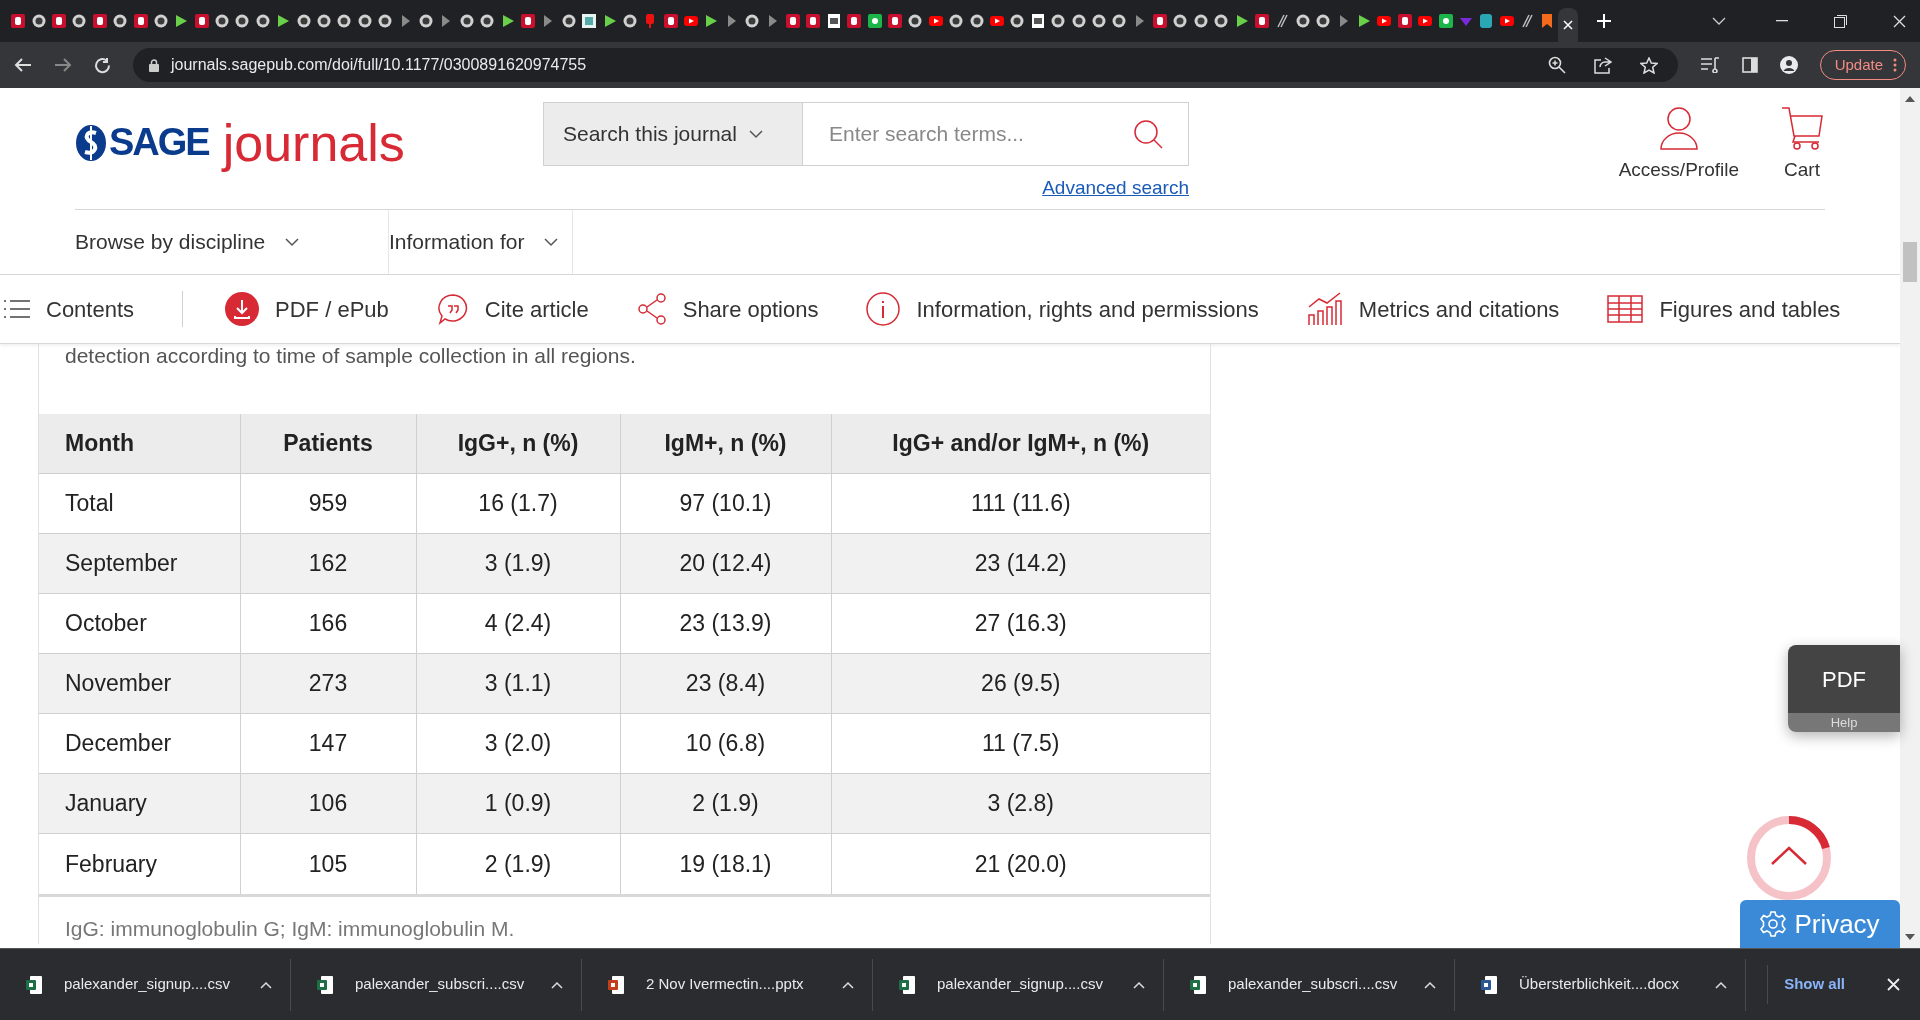  Describe the element at coordinates (727, 309) in the screenshot. I see `toolbar-button: Share options` at that location.